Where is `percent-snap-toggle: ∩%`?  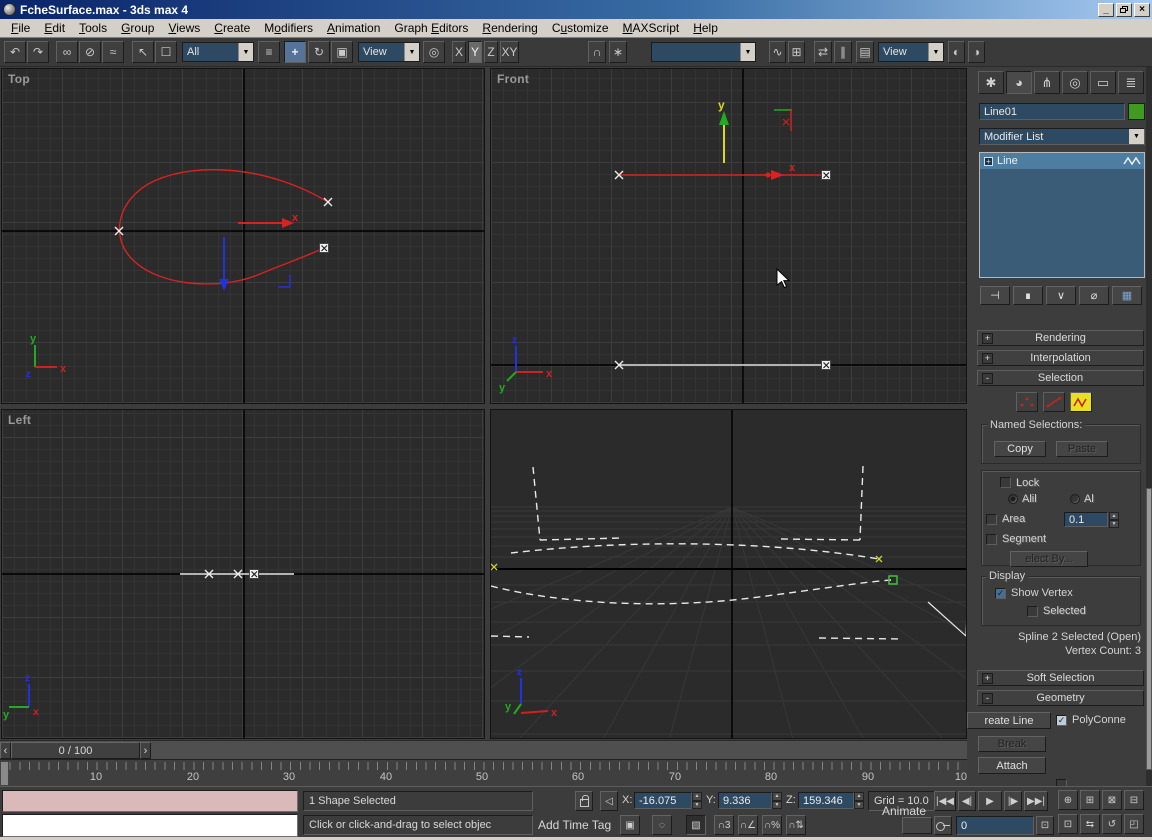
percent-snap-toggle: ∩% is located at coordinates (772, 825).